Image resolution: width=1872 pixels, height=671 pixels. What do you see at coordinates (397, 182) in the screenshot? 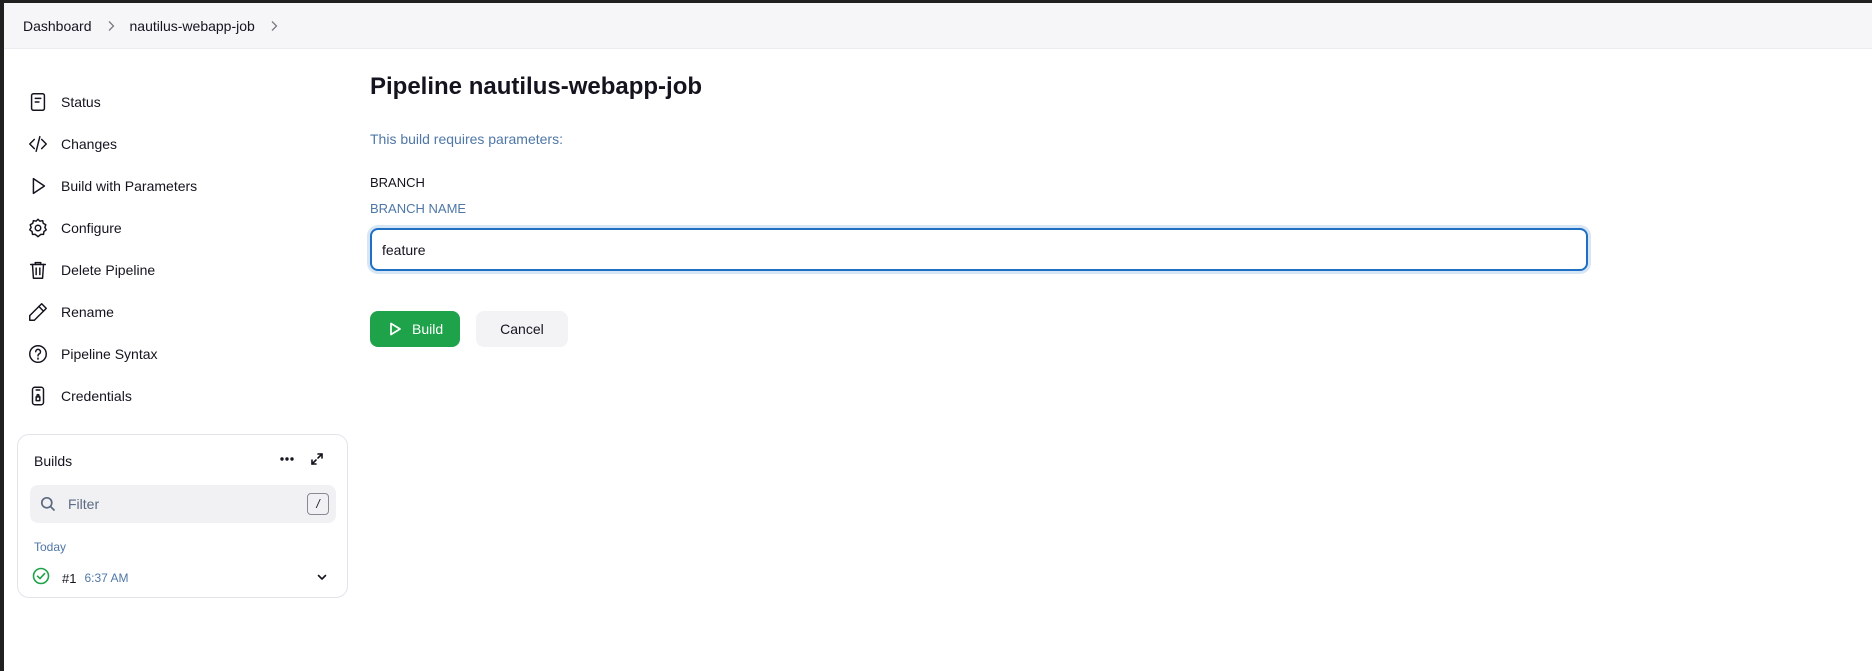
I see `parameter-name: BRANCH` at bounding box center [397, 182].